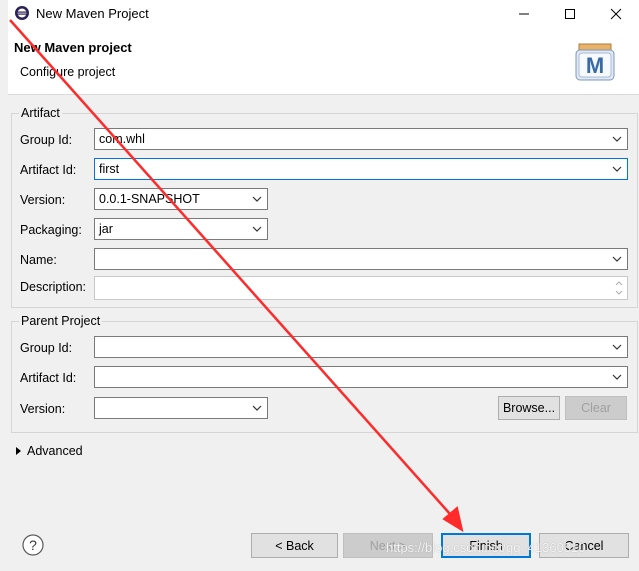 Image resolution: width=639 pixels, height=571 pixels. What do you see at coordinates (361, 169) in the screenshot?
I see `artifact-id-combo: first` at bounding box center [361, 169].